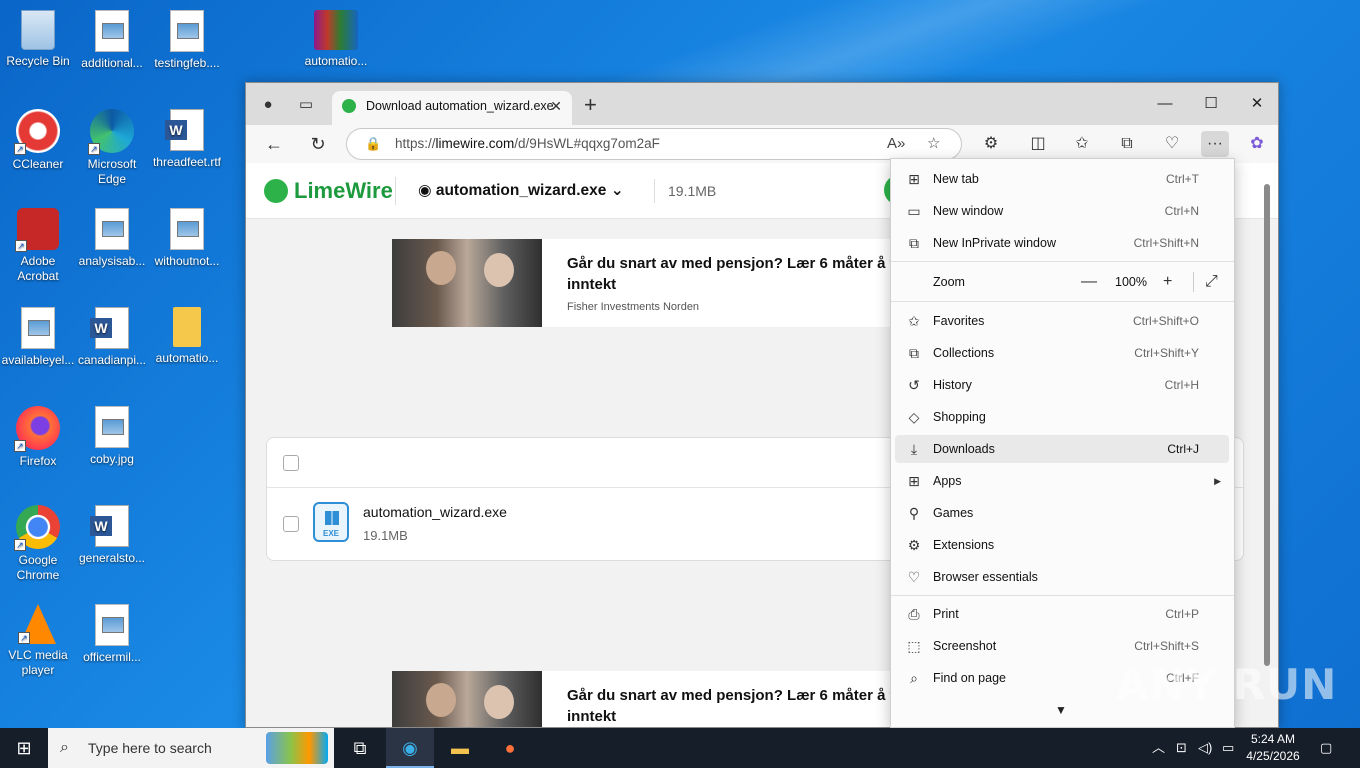 Image resolution: width=1360 pixels, height=768 pixels. Describe the element at coordinates (38, 248) in the screenshot. I see `desktop-icon-acrobat: ↗ Adobe Acrobat` at that location.